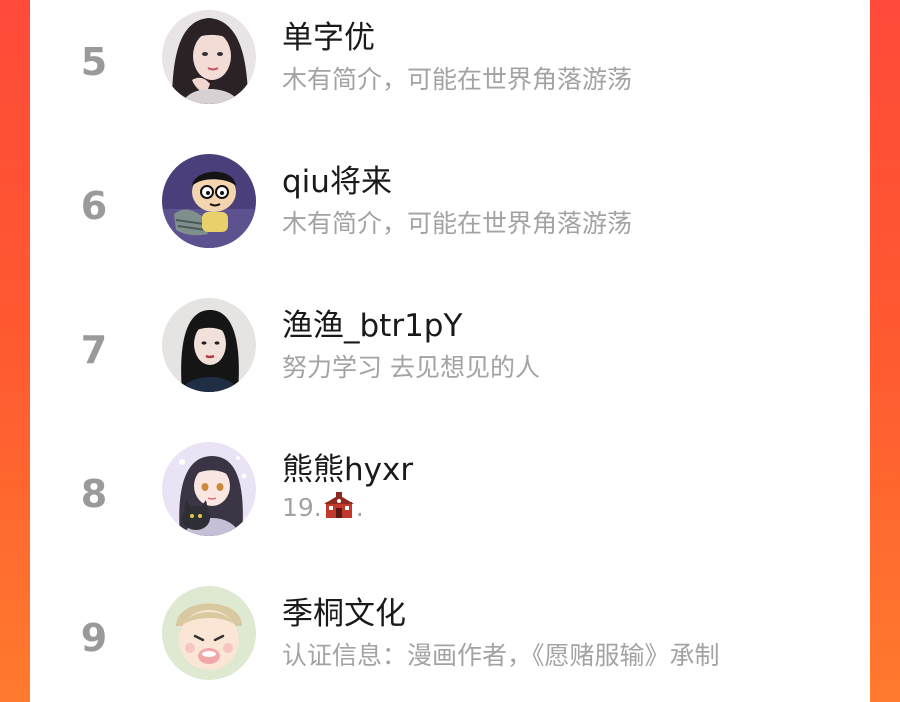  Describe the element at coordinates (209, 57) in the screenshot. I see `avatar-girl-dark-hair-icon` at that location.